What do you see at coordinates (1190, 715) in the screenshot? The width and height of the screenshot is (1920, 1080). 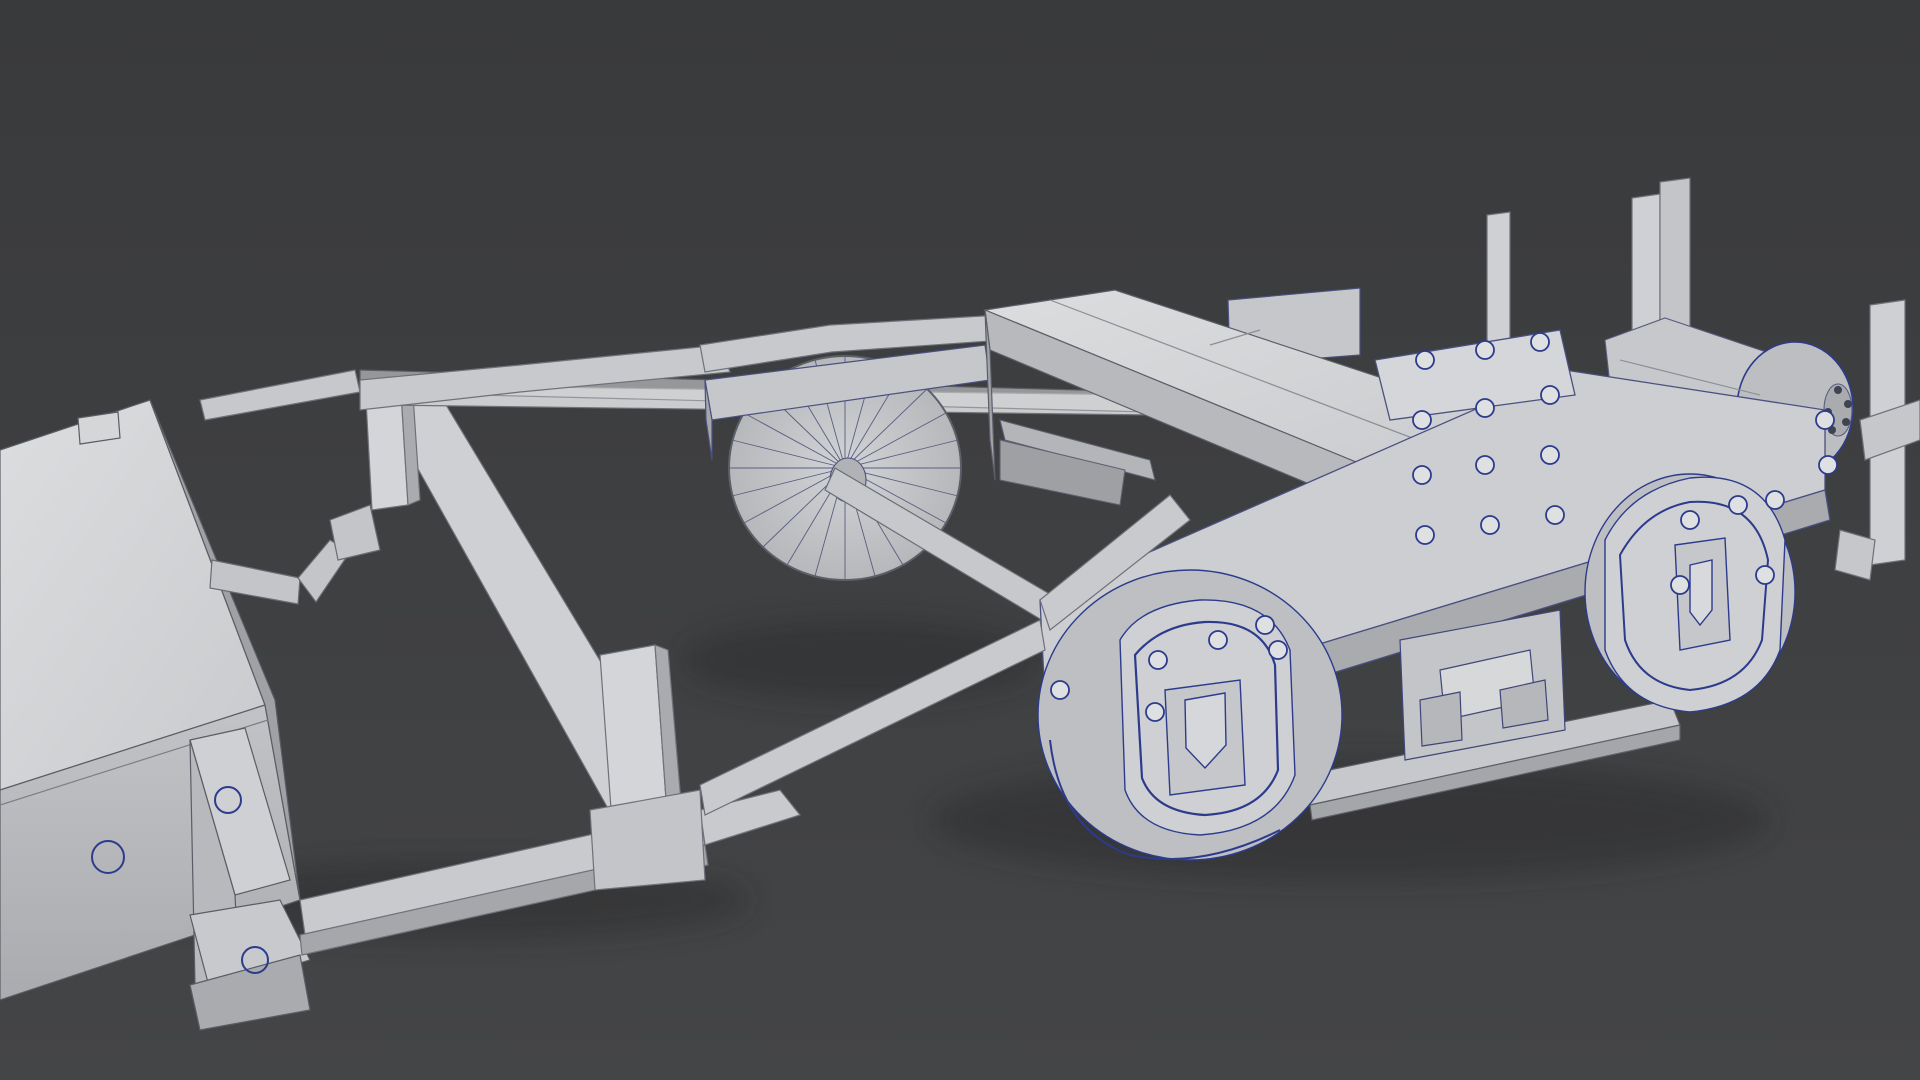 I see `front-left-wheel` at bounding box center [1190, 715].